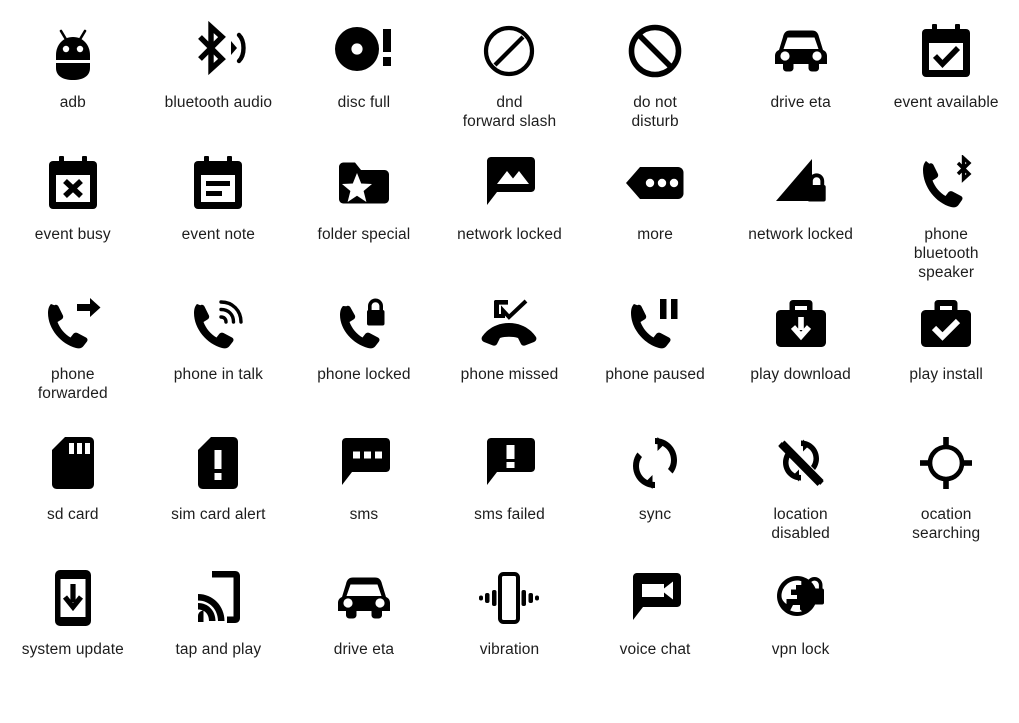 The height and width of the screenshot is (723, 1019). What do you see at coordinates (801, 360) in the screenshot?
I see `icon-cell-play-download: play download` at bounding box center [801, 360].